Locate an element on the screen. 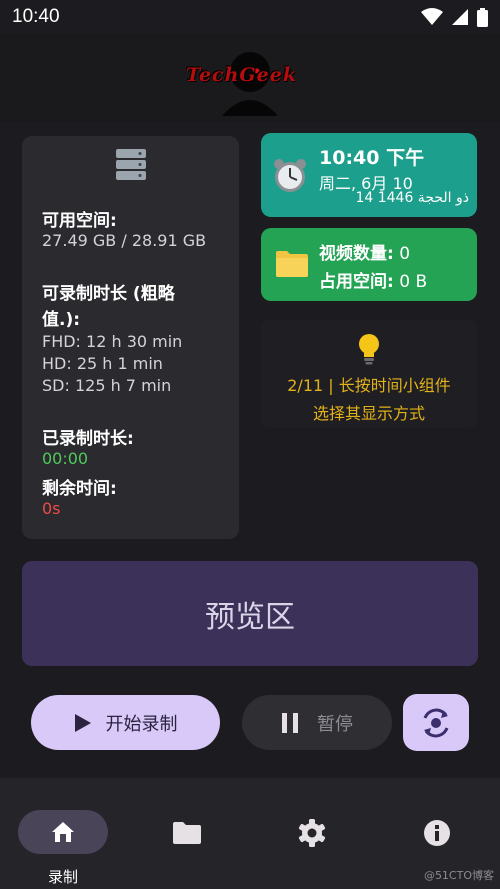 The height and width of the screenshot is (889, 500). available-space-value: 27.49 GB / 28.91 GB is located at coordinates (124, 240).